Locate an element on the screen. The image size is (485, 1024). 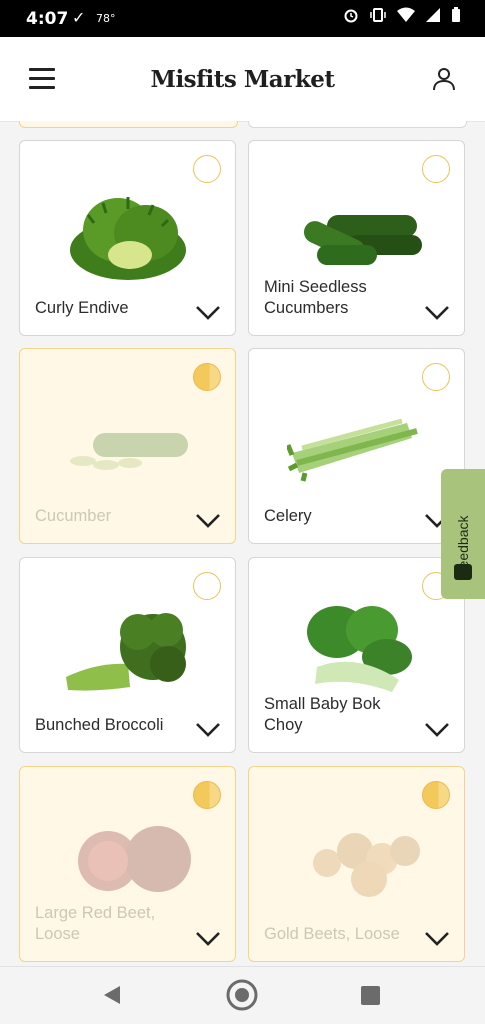
product-name: Mini Seedless Cucumbers is located at coordinates (315, 297).